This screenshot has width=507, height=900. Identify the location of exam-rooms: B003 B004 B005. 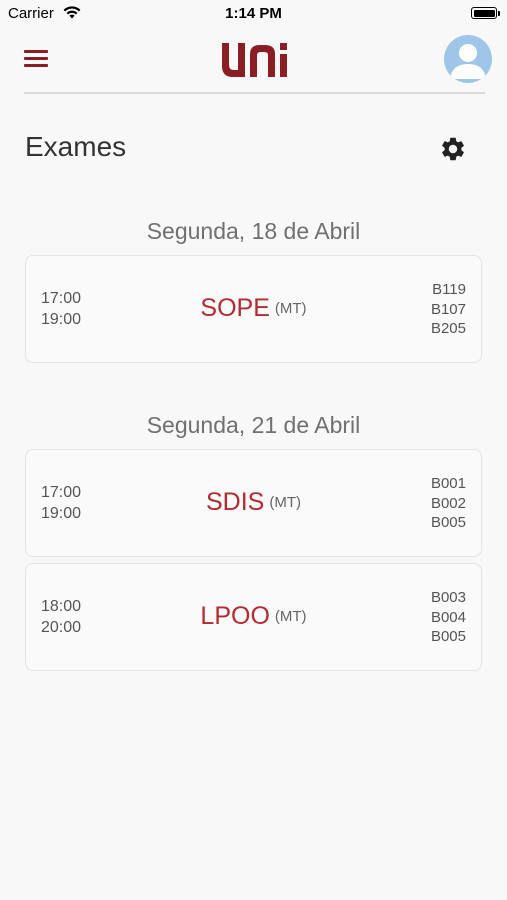
(448, 617).